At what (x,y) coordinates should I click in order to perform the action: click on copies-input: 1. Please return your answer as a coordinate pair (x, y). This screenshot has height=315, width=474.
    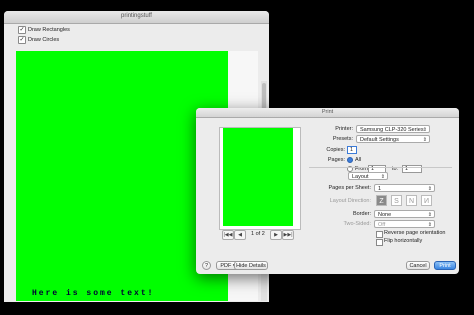
    Looking at the image, I should click on (352, 150).